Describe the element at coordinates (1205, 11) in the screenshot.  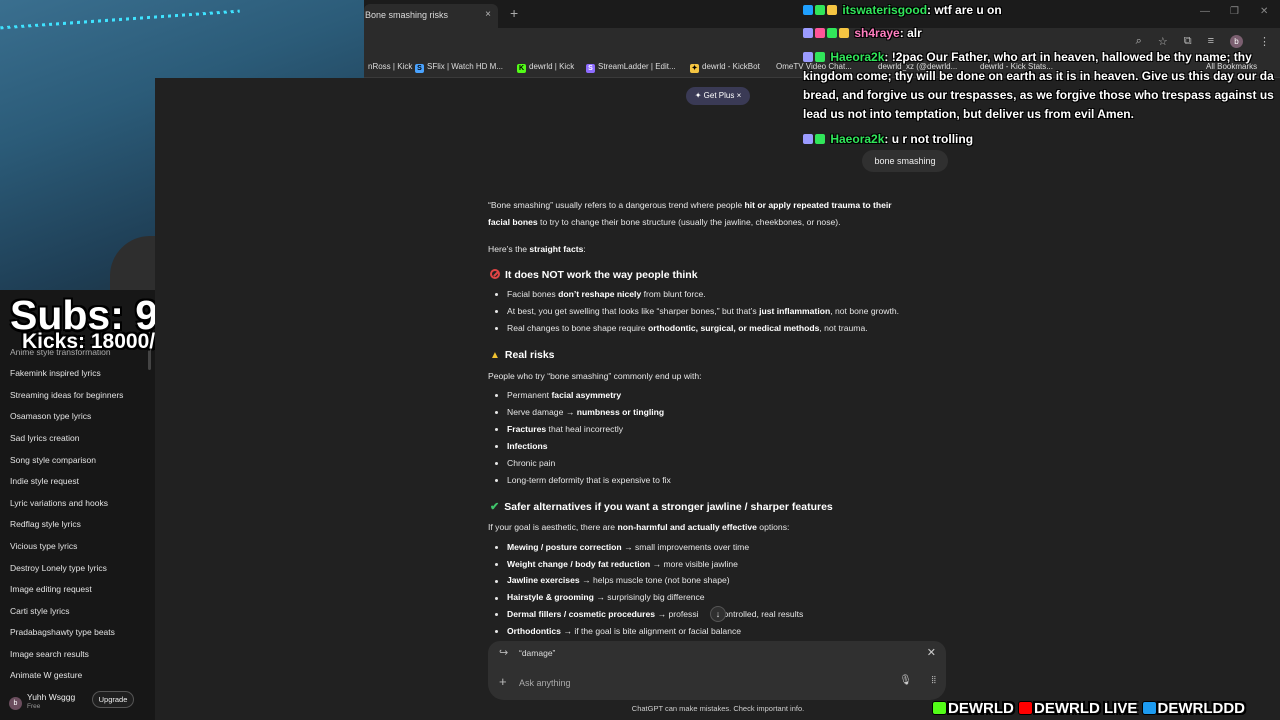
I see `minimize-button: —` at that location.